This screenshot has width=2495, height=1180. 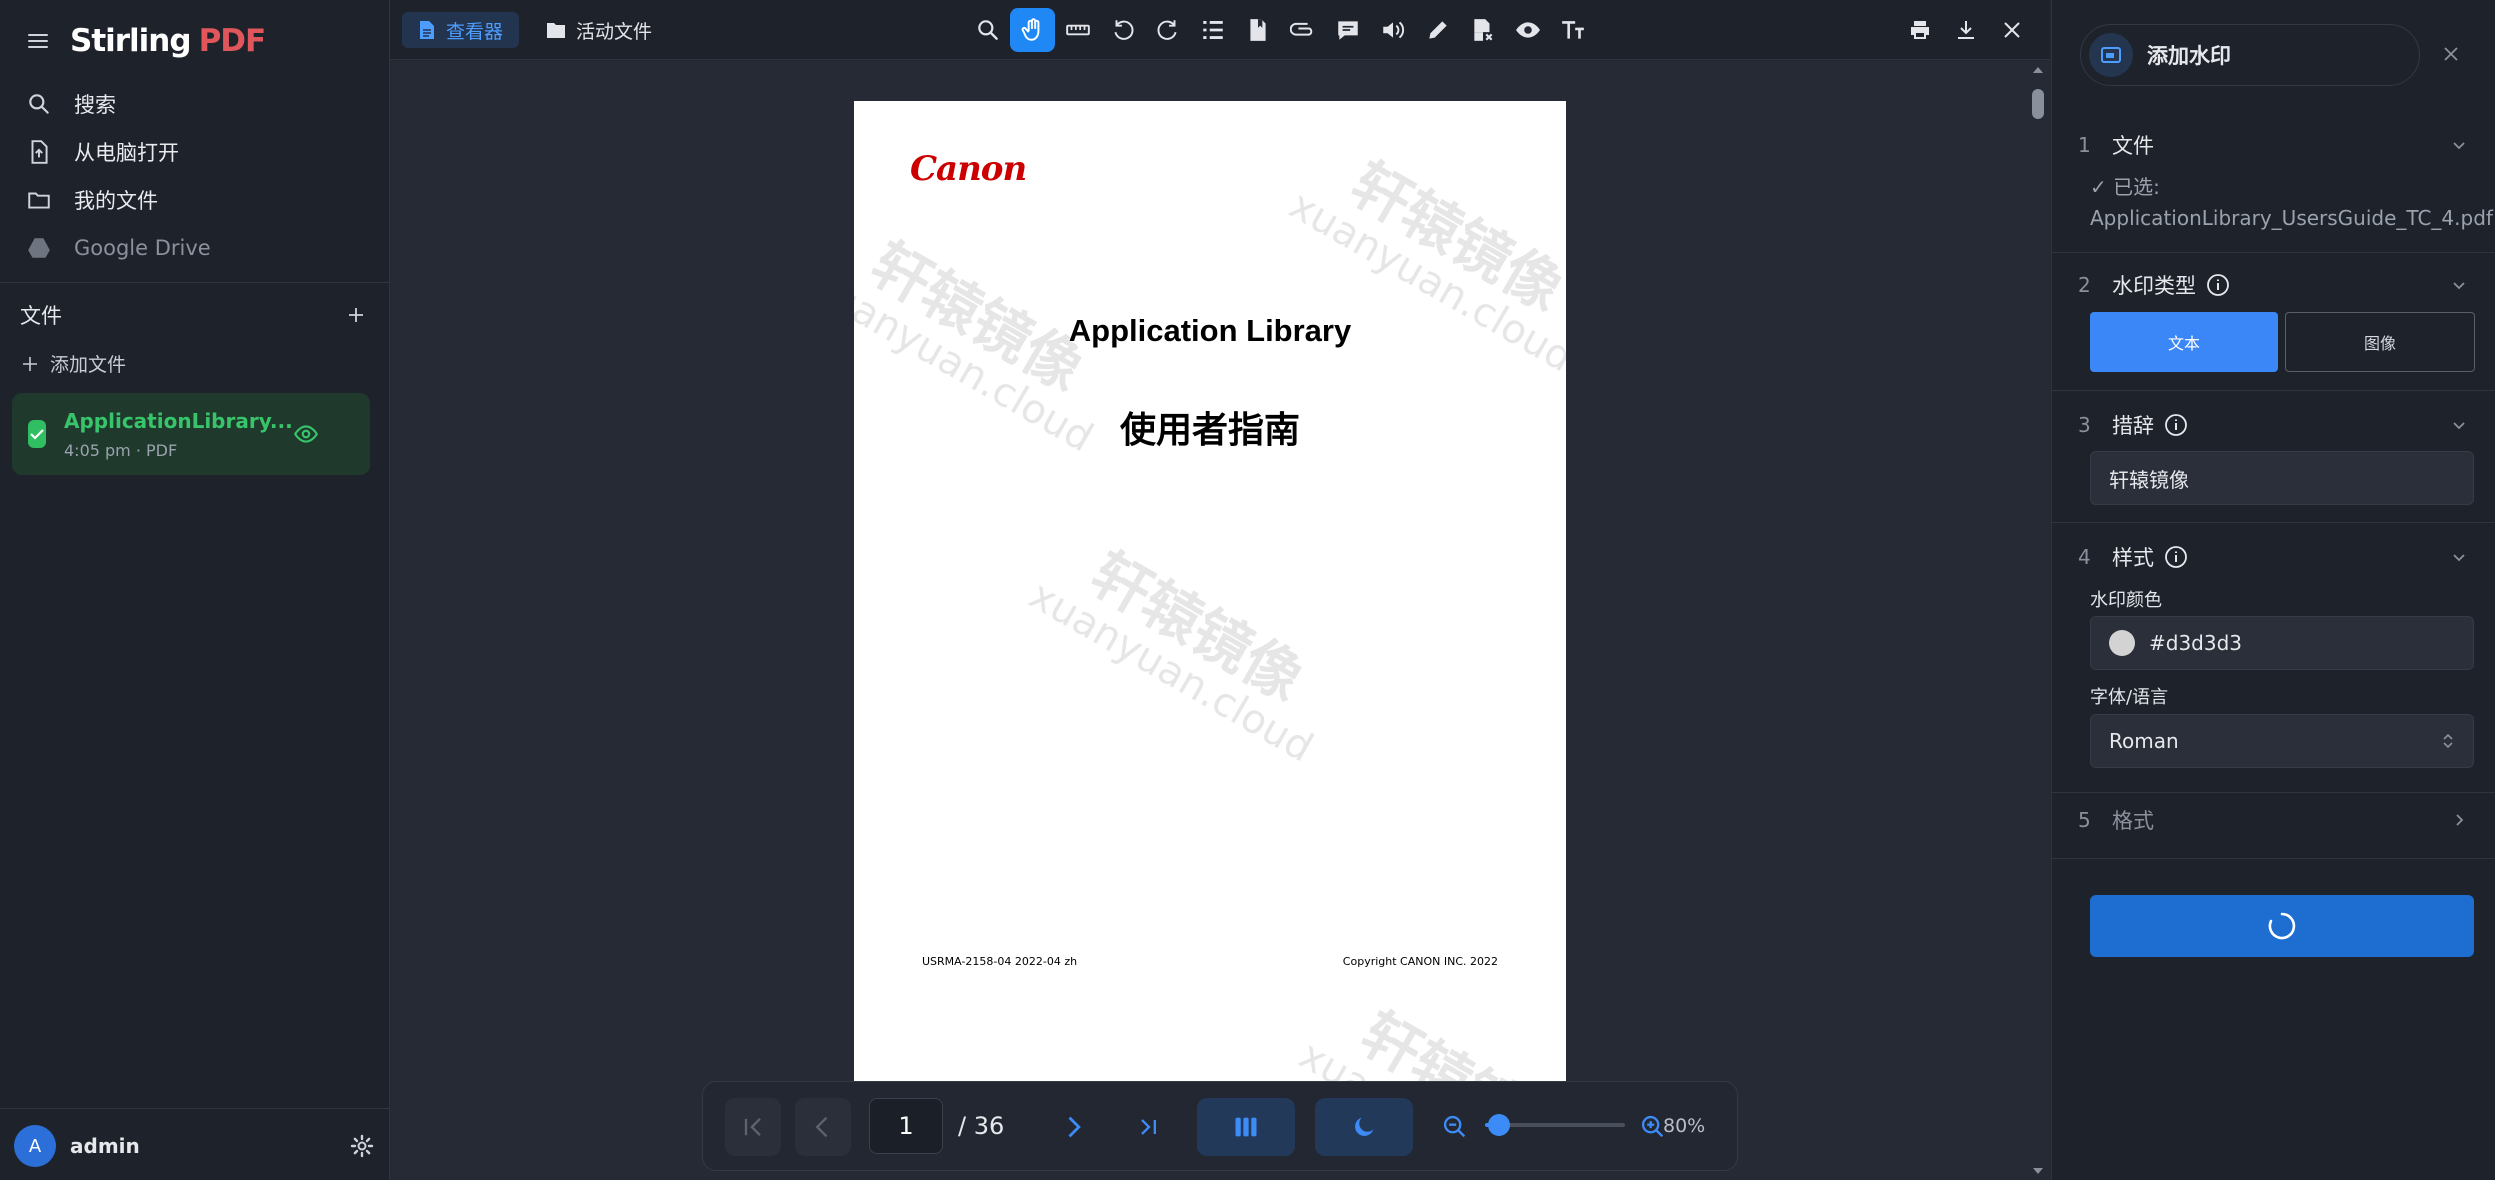 I want to click on pen-icon, so click(x=1438, y=30).